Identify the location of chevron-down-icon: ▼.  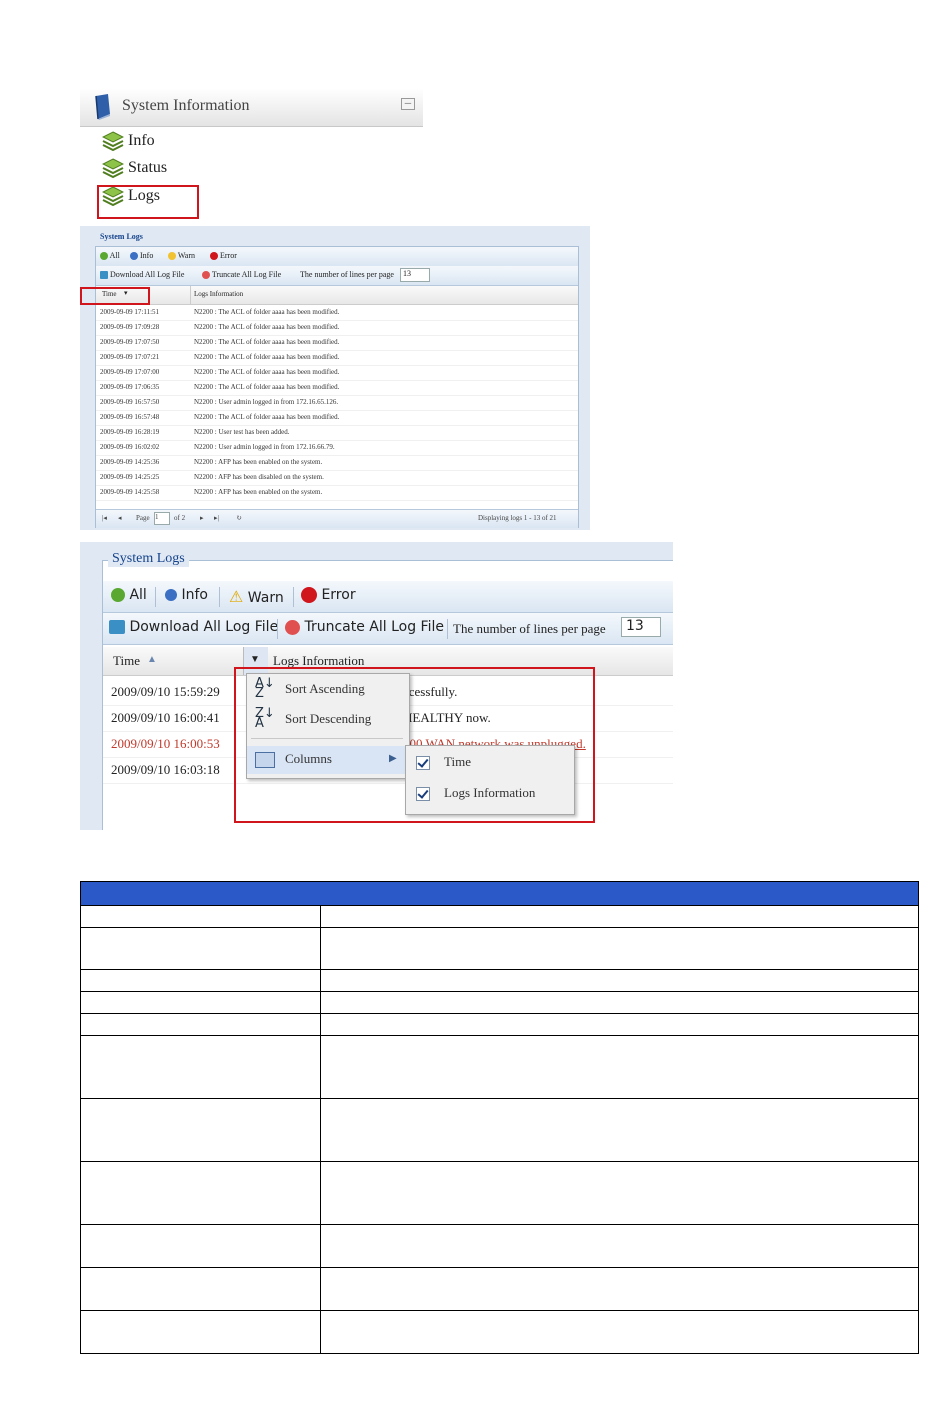
(255, 659).